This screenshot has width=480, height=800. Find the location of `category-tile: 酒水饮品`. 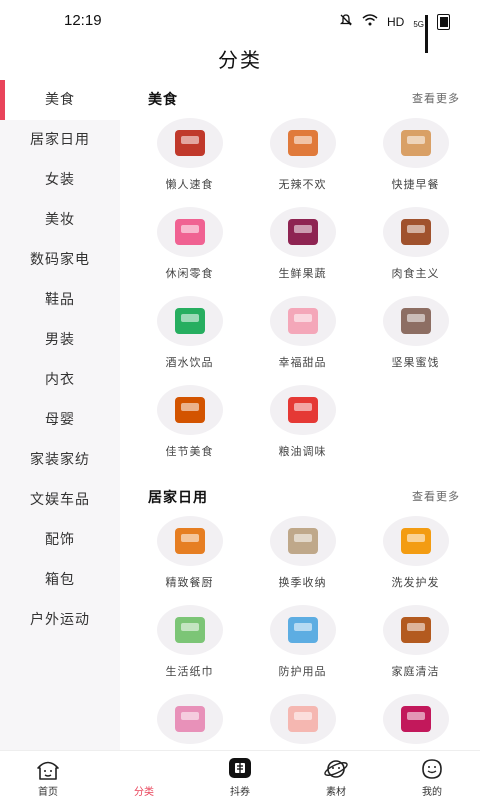

category-tile: 酒水饮品 is located at coordinates (189, 336).